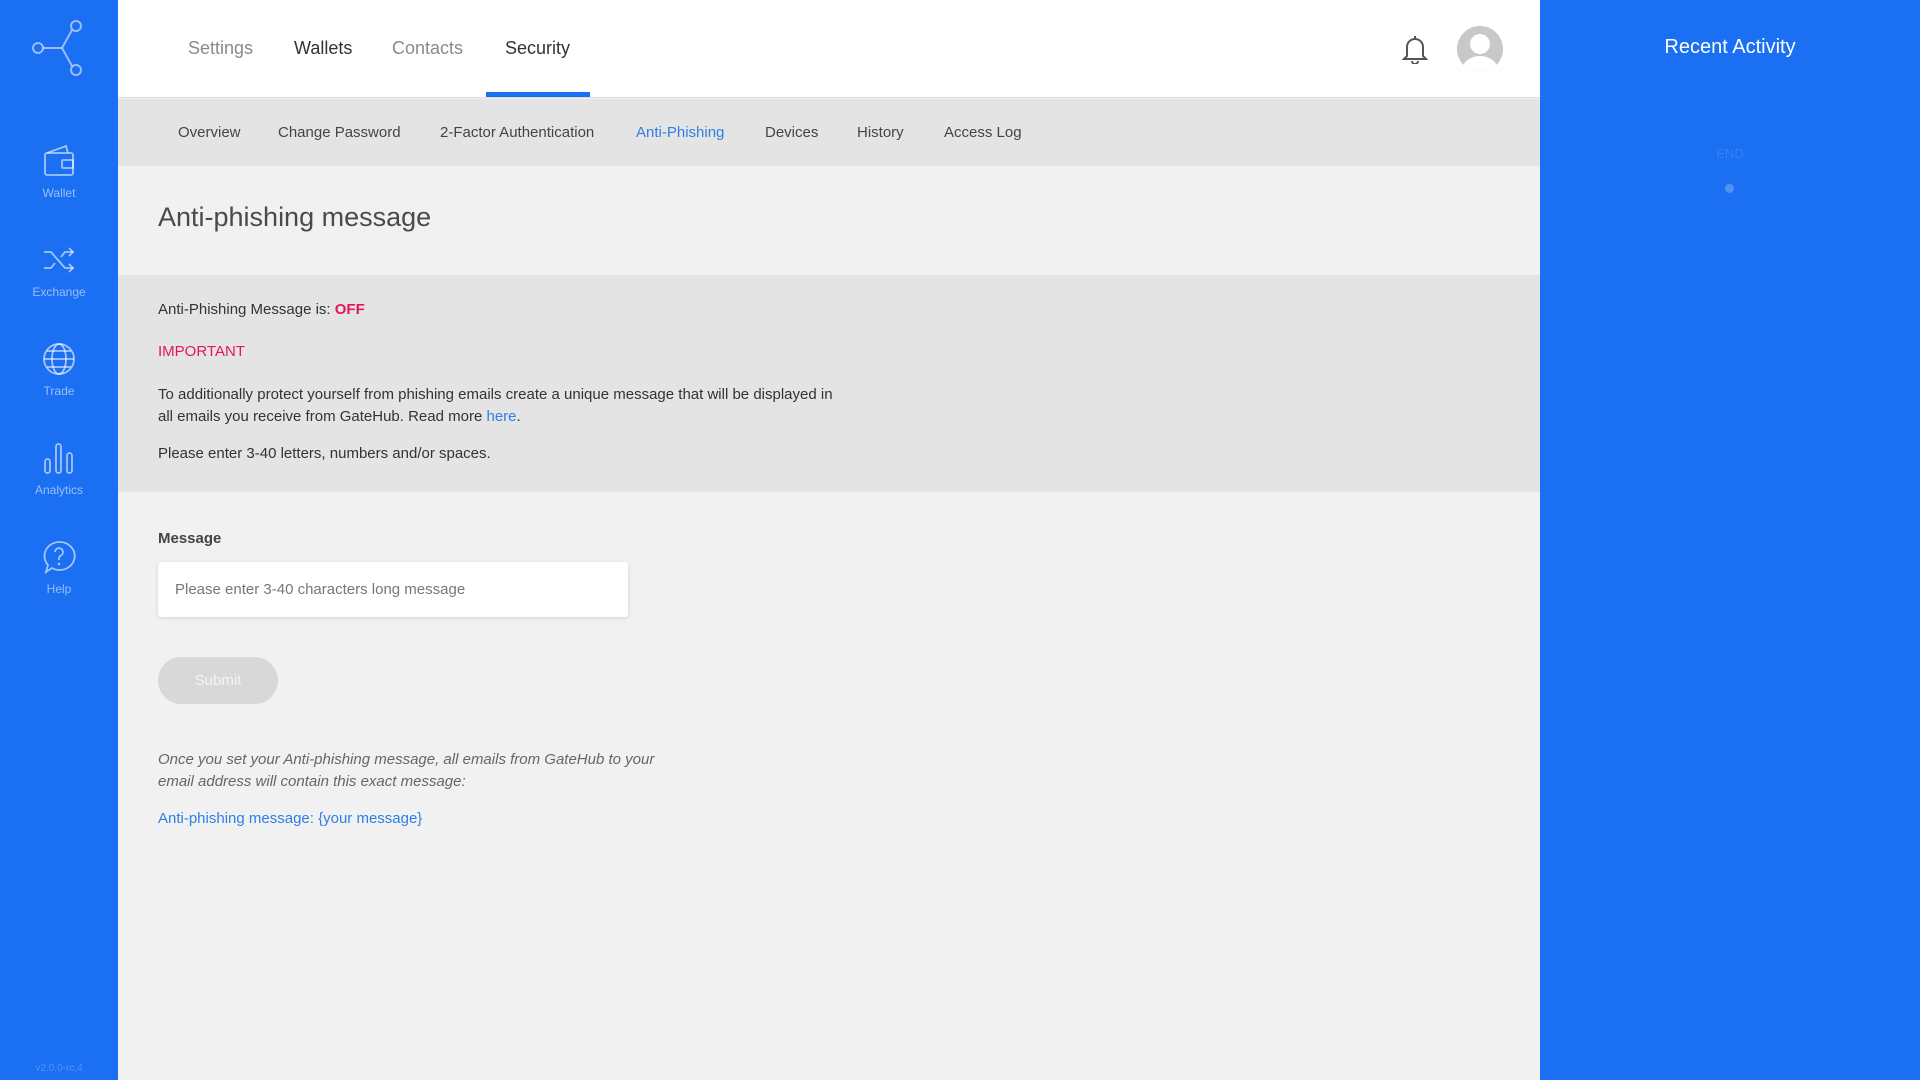 The height and width of the screenshot is (1080, 1920). Describe the element at coordinates (59, 292) in the screenshot. I see `sidebar-item-label: Exchange` at that location.